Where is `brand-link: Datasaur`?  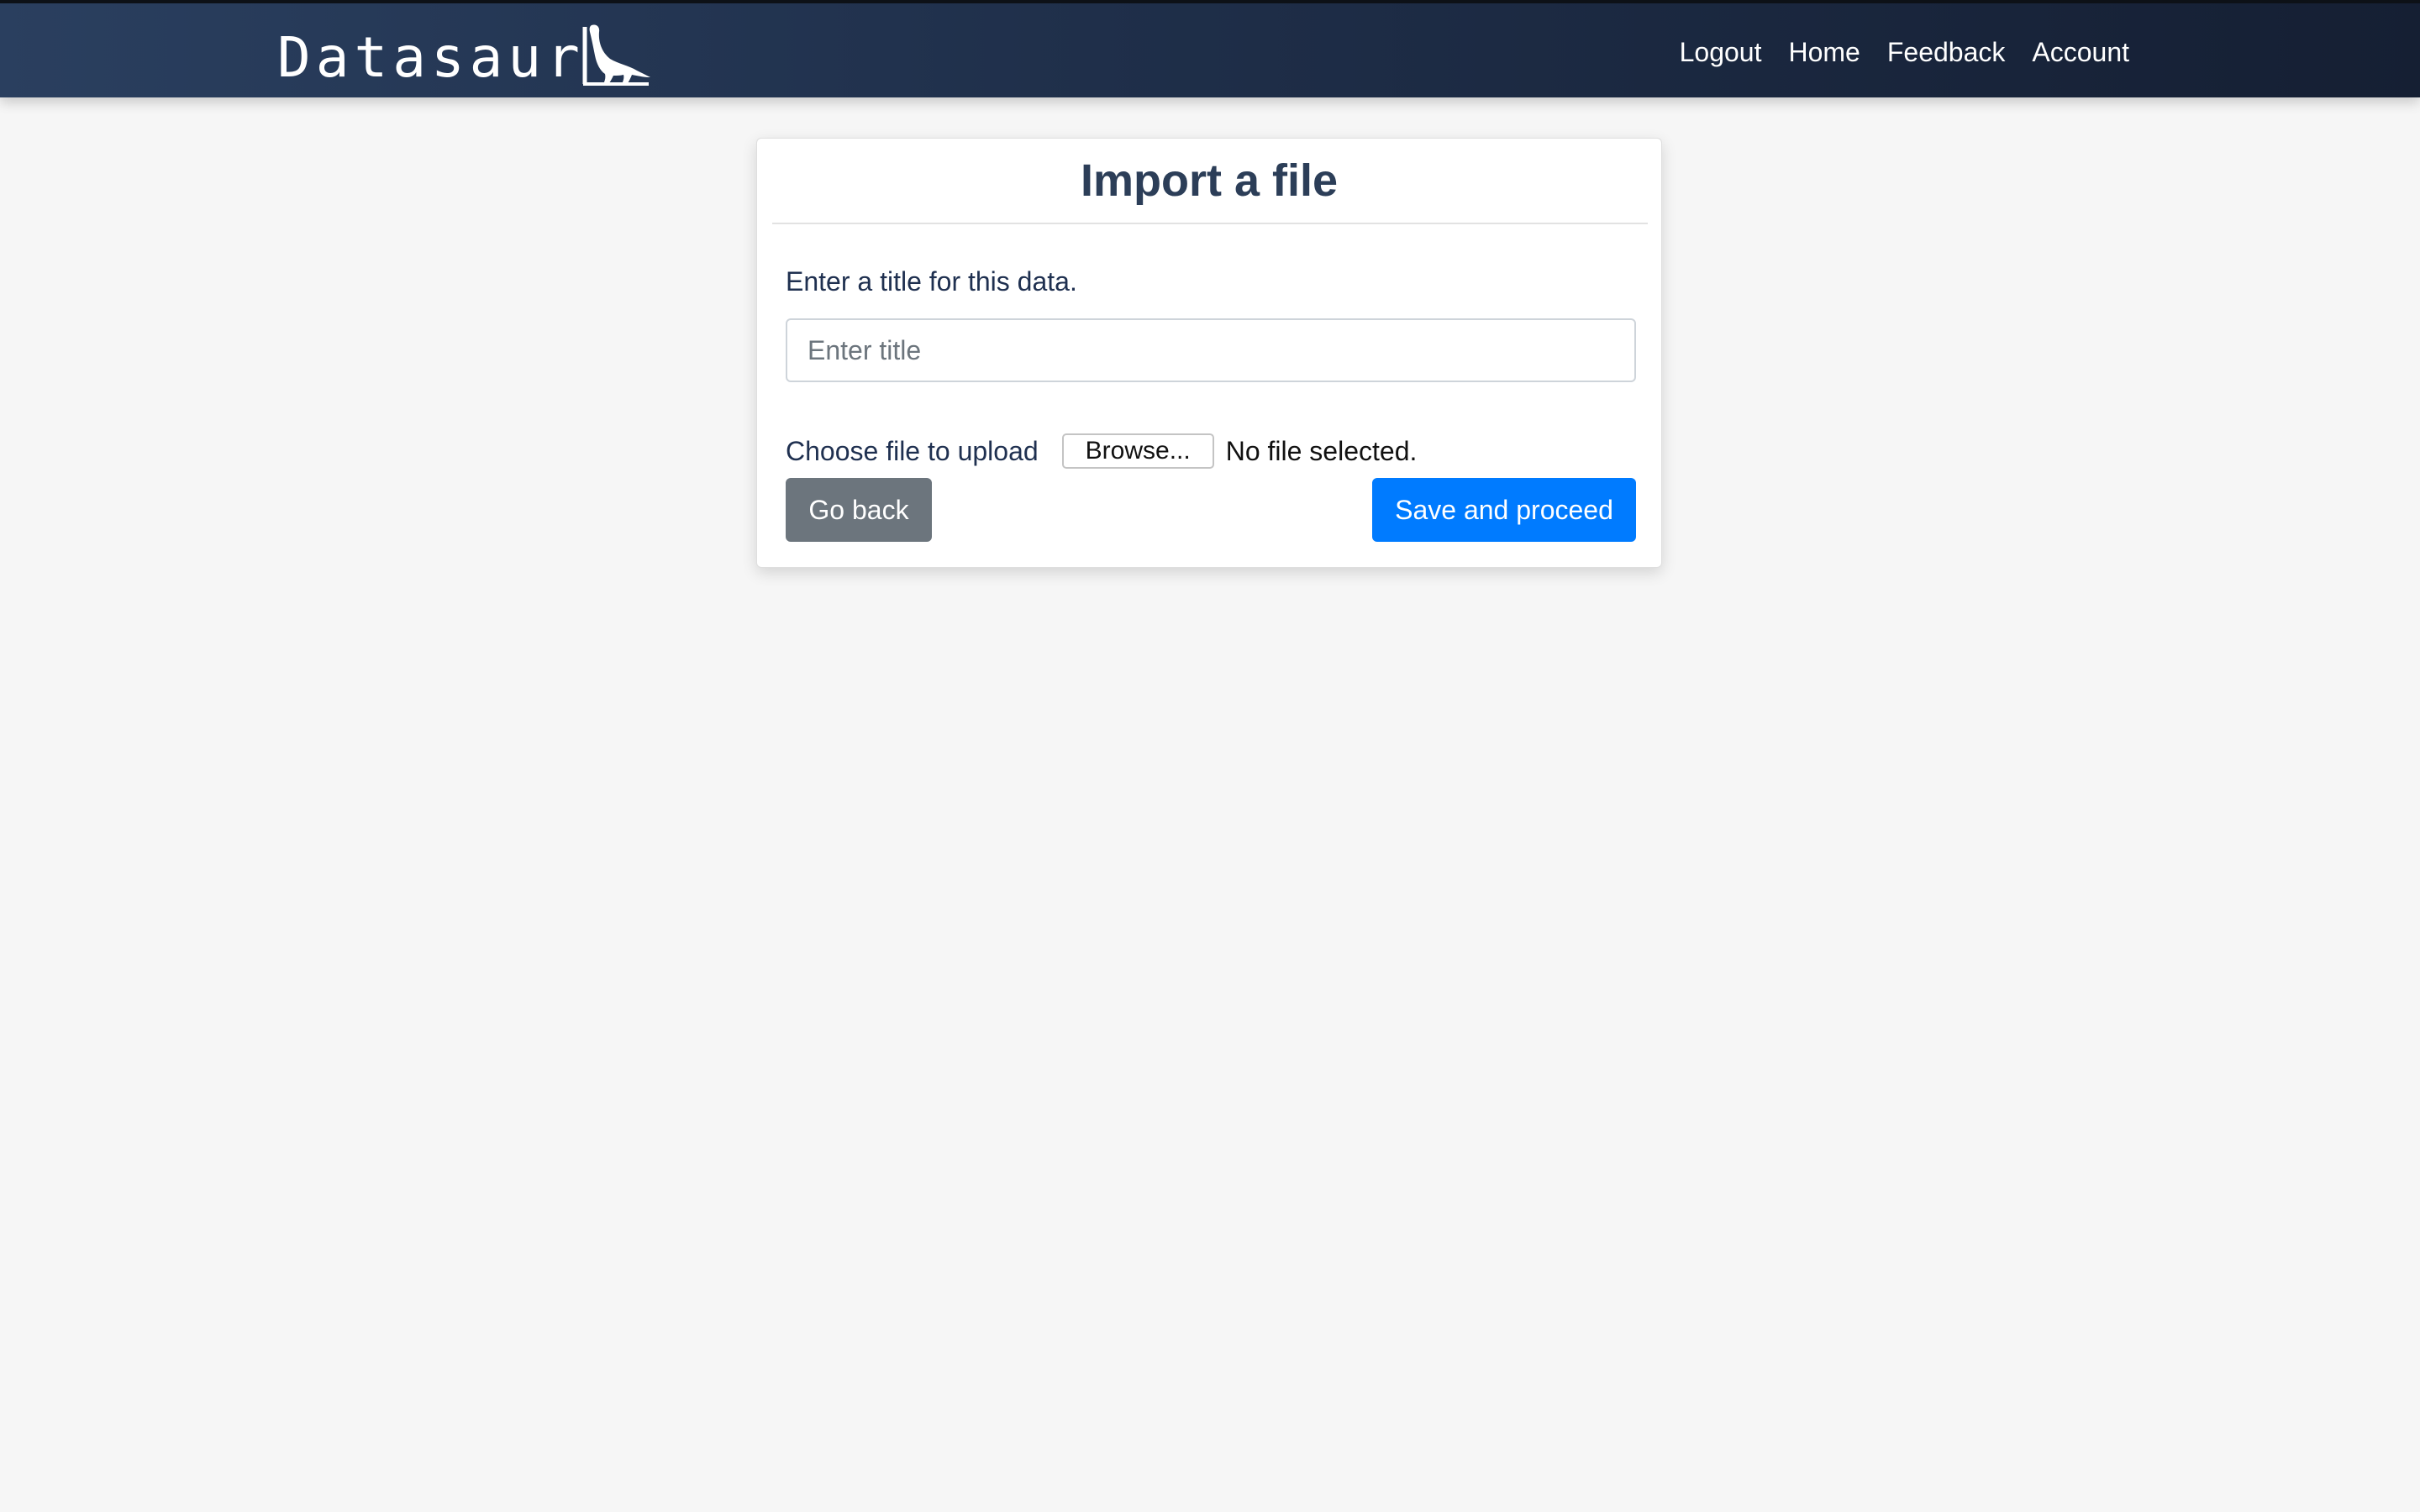
brand-link: Datasaur is located at coordinates (464, 54).